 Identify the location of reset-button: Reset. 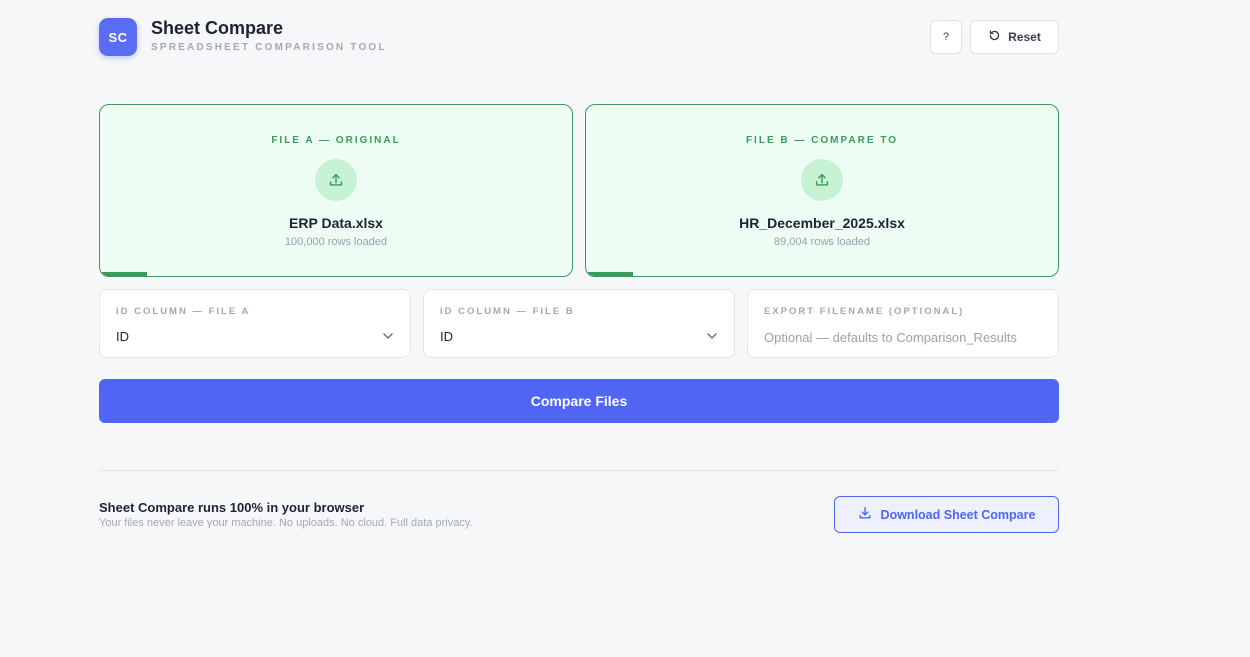
(1014, 37).